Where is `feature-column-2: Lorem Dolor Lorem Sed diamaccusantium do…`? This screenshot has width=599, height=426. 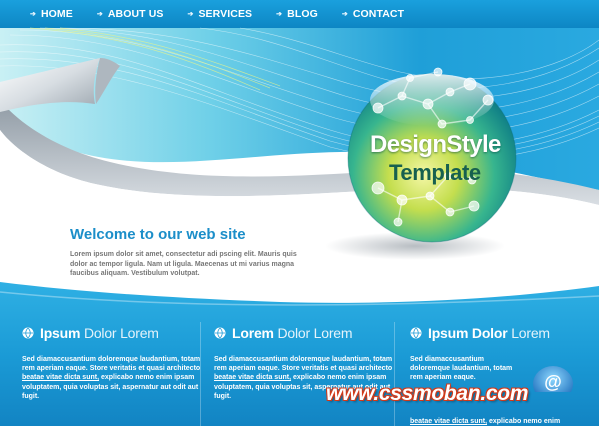
feature-column-2: Lorem Dolor Lorem Sed diamaccusantium do… is located at coordinates (309, 374).